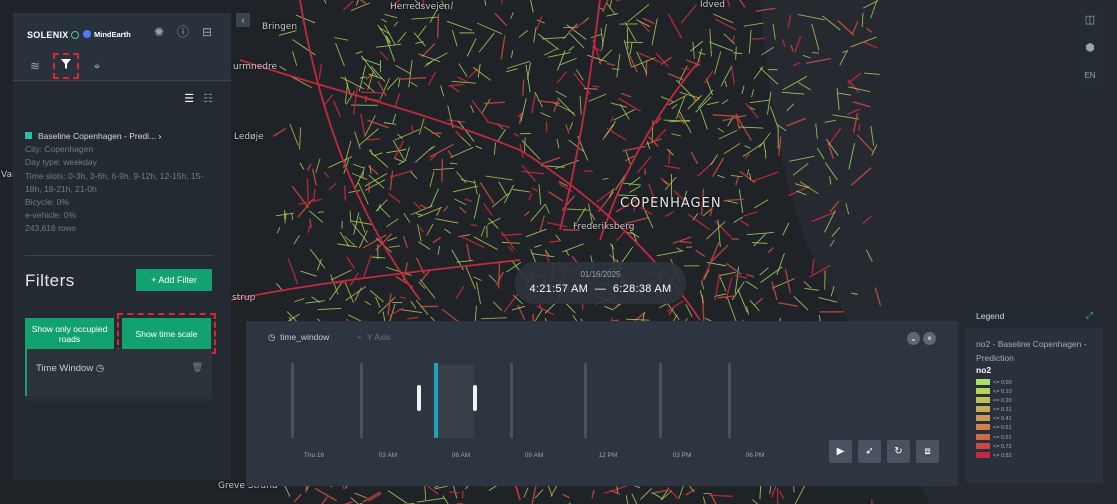 The width and height of the screenshot is (1117, 504). Describe the element at coordinates (455, 401) in the screenshot. I see `time-brush` at that location.